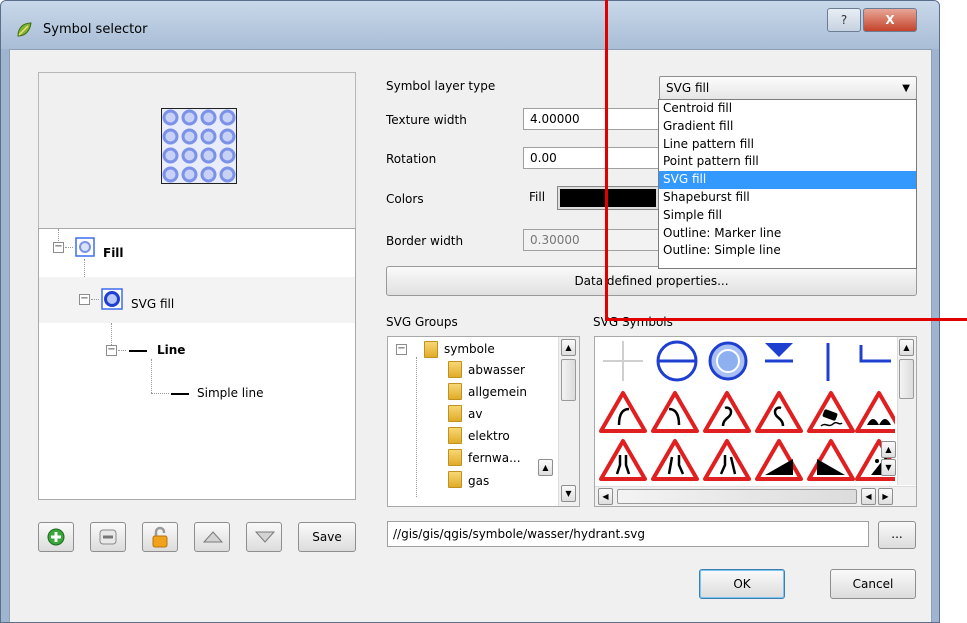 This screenshot has height=623, width=967. I want to click on warning-skid-icon, so click(831, 412).